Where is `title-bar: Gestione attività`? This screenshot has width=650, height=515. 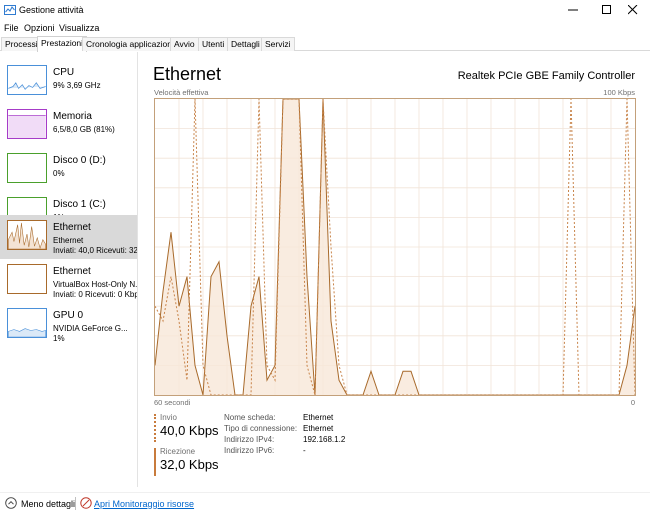
title-bar: Gestione attività is located at coordinates (325, 10).